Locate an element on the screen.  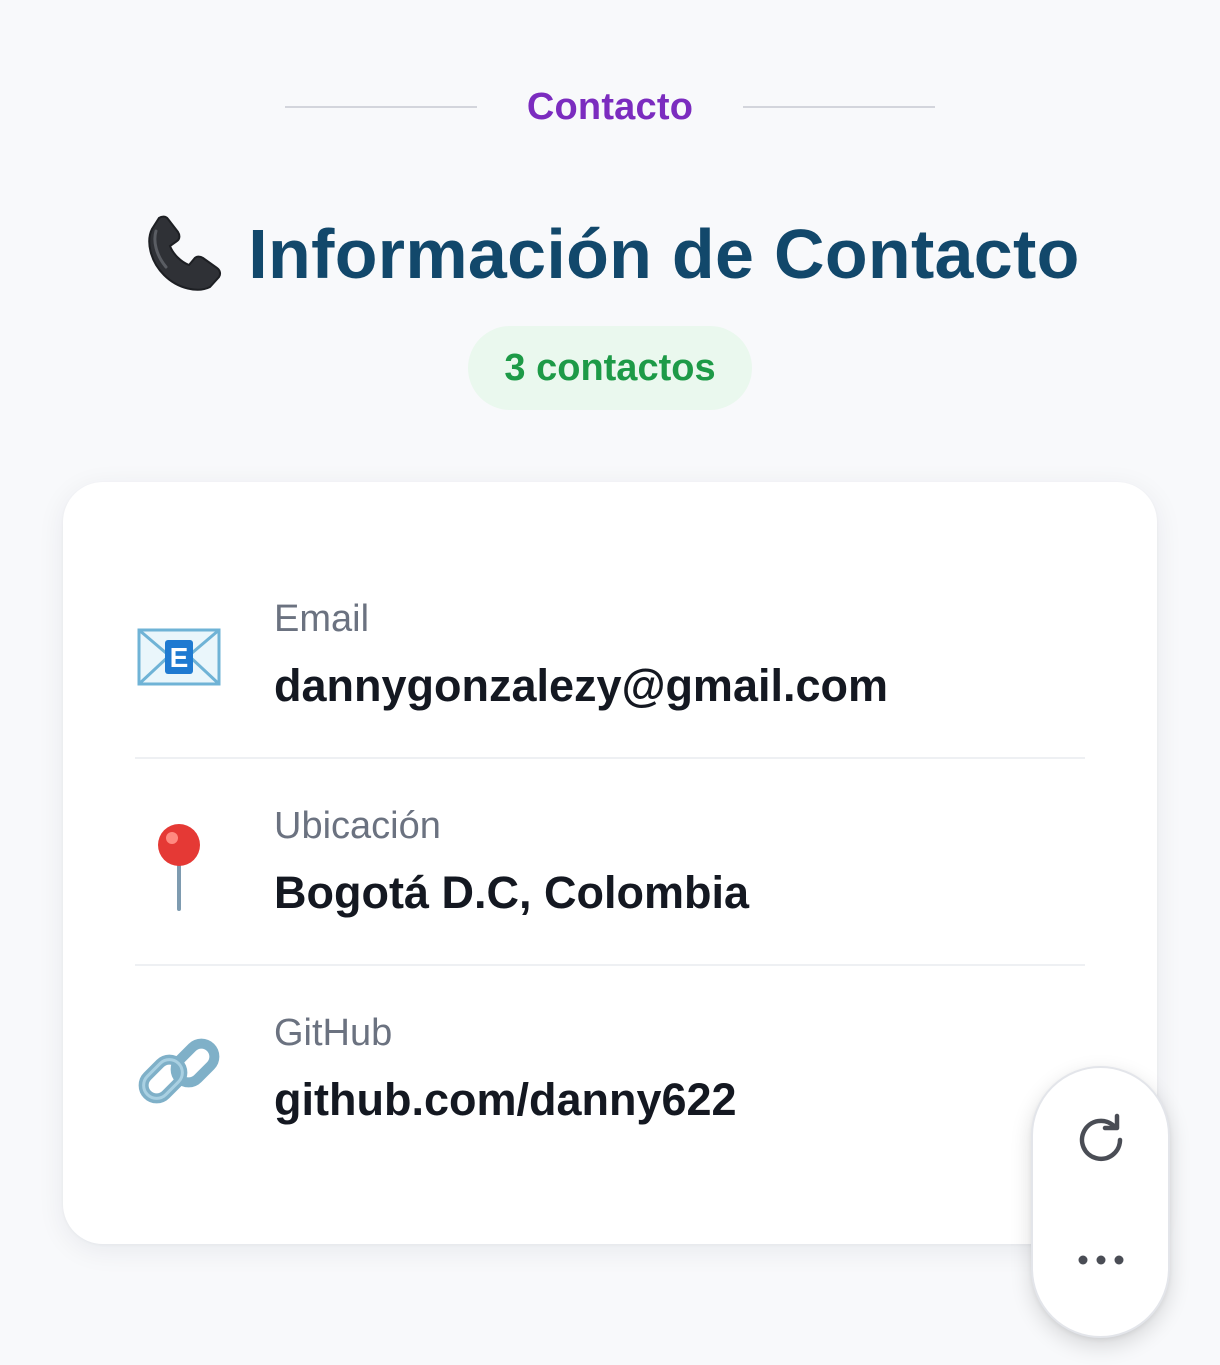
refresh-icon is located at coordinates (1101, 1142).